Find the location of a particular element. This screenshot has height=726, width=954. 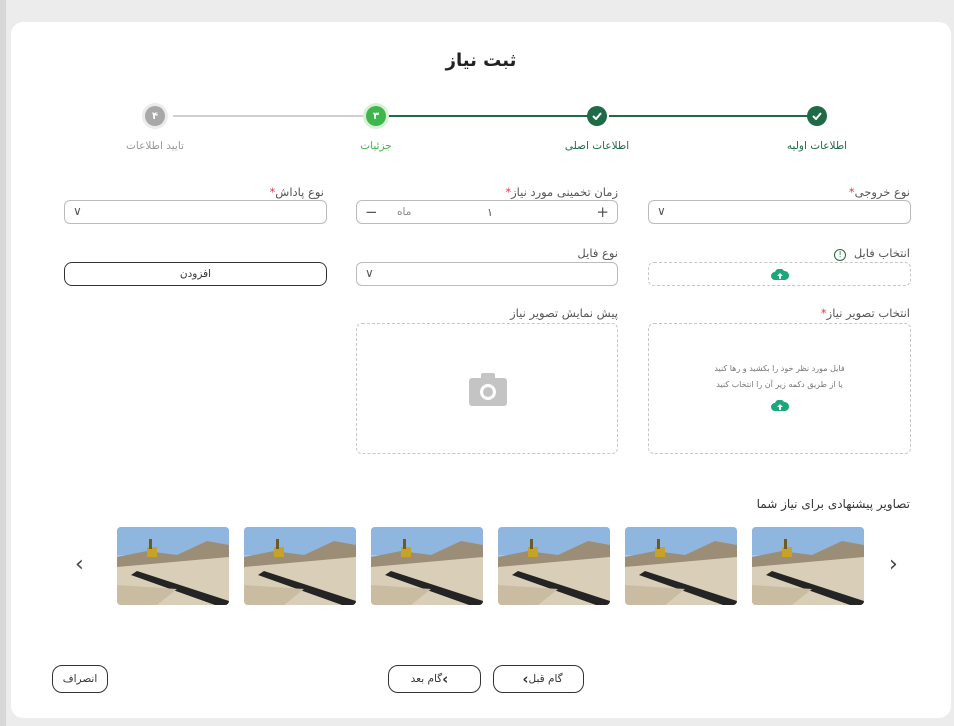

step-3-circle: ۳ is located at coordinates (376, 116).